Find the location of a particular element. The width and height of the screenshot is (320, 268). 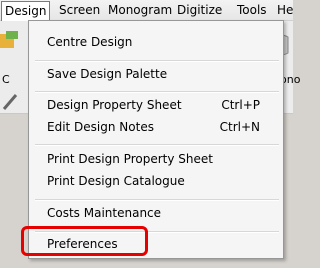

menu-help: He is located at coordinates (285, 10).